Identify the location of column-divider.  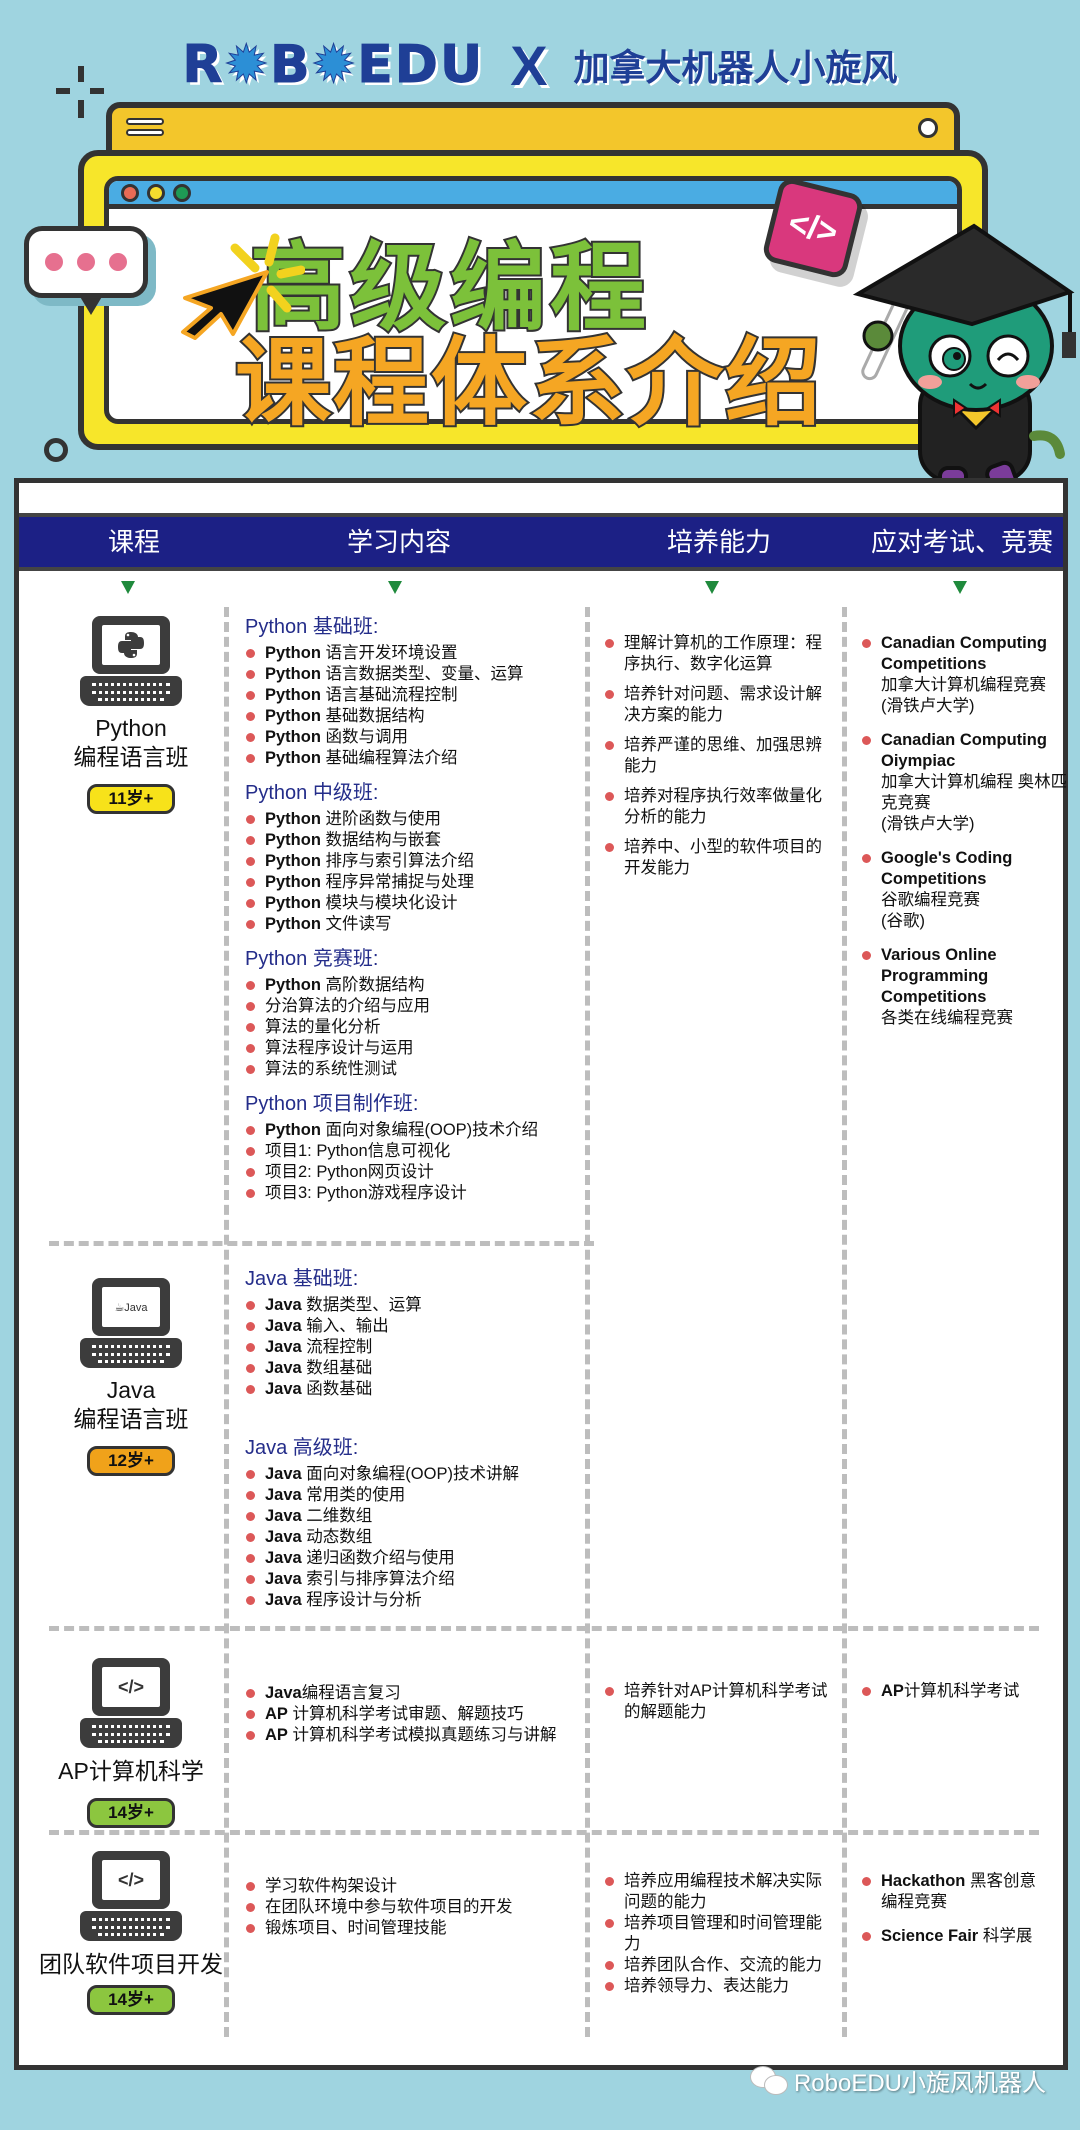
(844, 1322).